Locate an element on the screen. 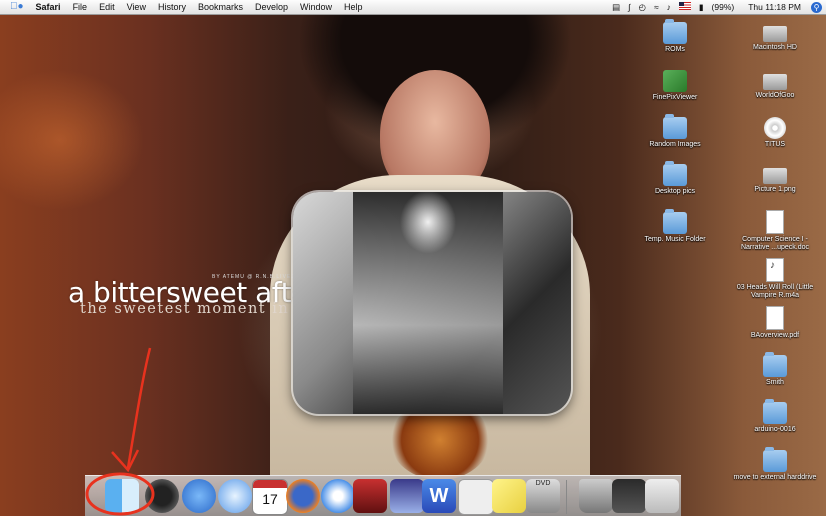 The image size is (826, 516). battery-percent: (99%) is located at coordinates (723, 7).